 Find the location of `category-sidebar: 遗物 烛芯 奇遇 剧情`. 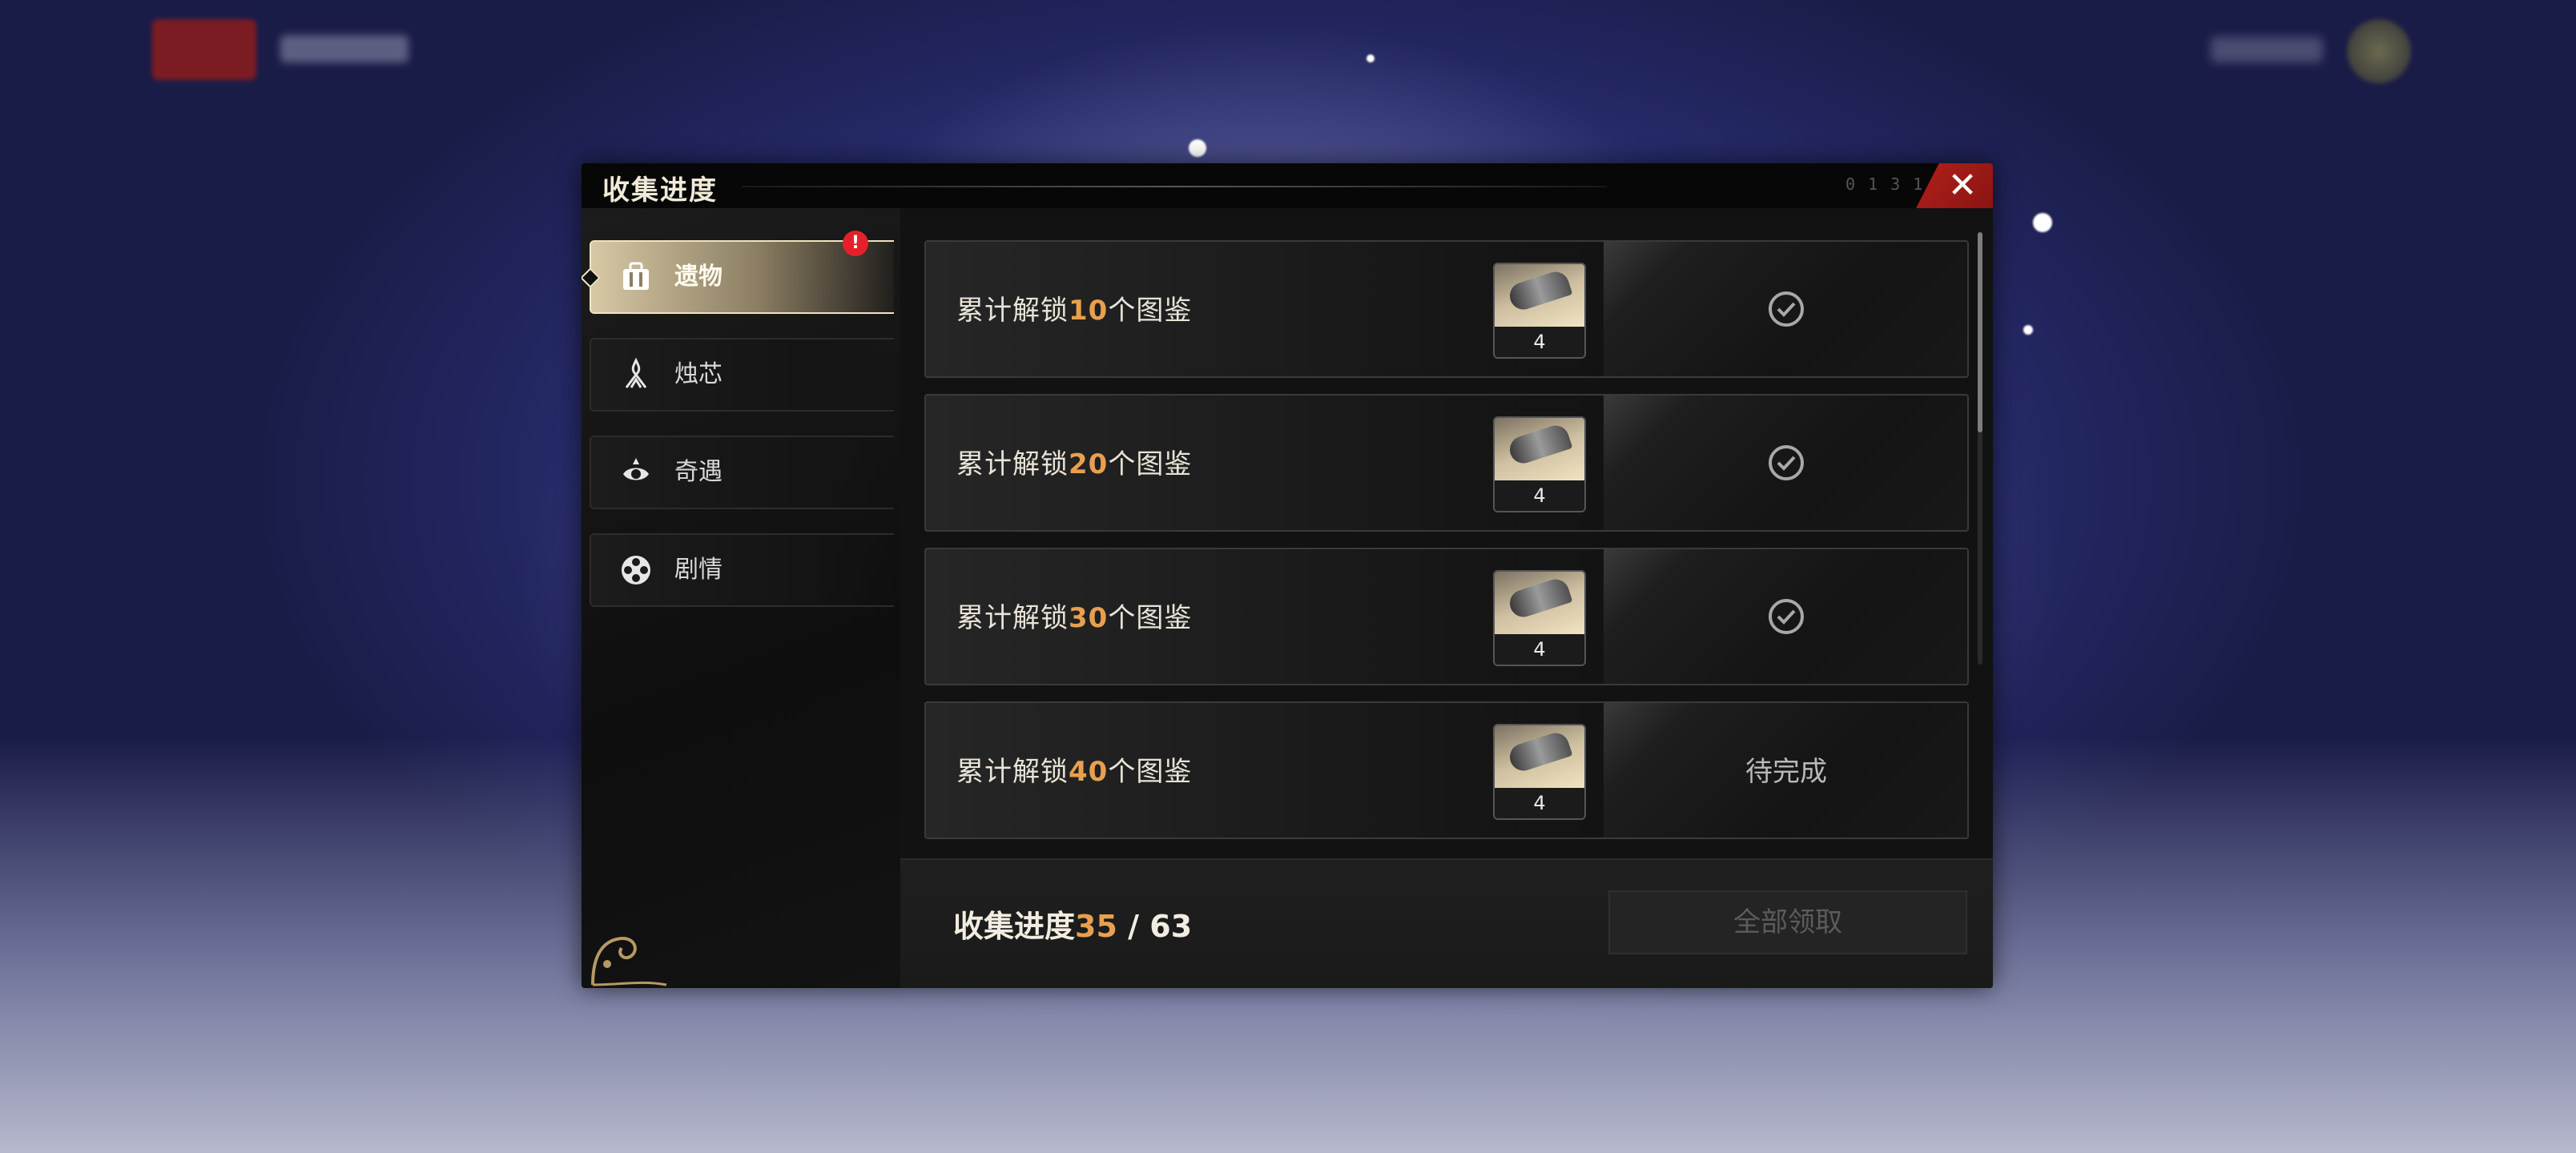

category-sidebar: 遗物 烛芯 奇遇 剧情 is located at coordinates (741, 598).